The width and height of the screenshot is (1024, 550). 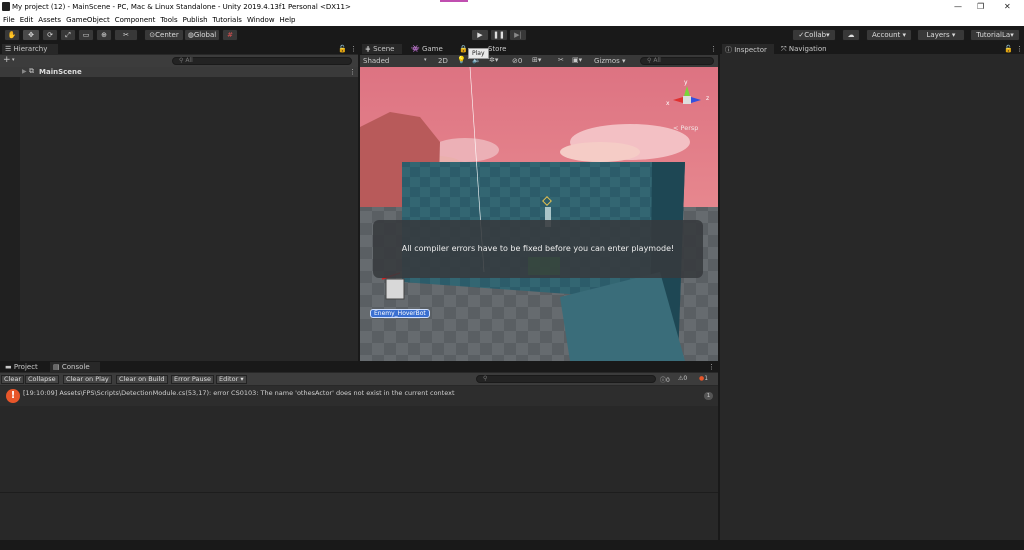 I want to click on rotate-tool-icon: ⟳, so click(x=50, y=35).